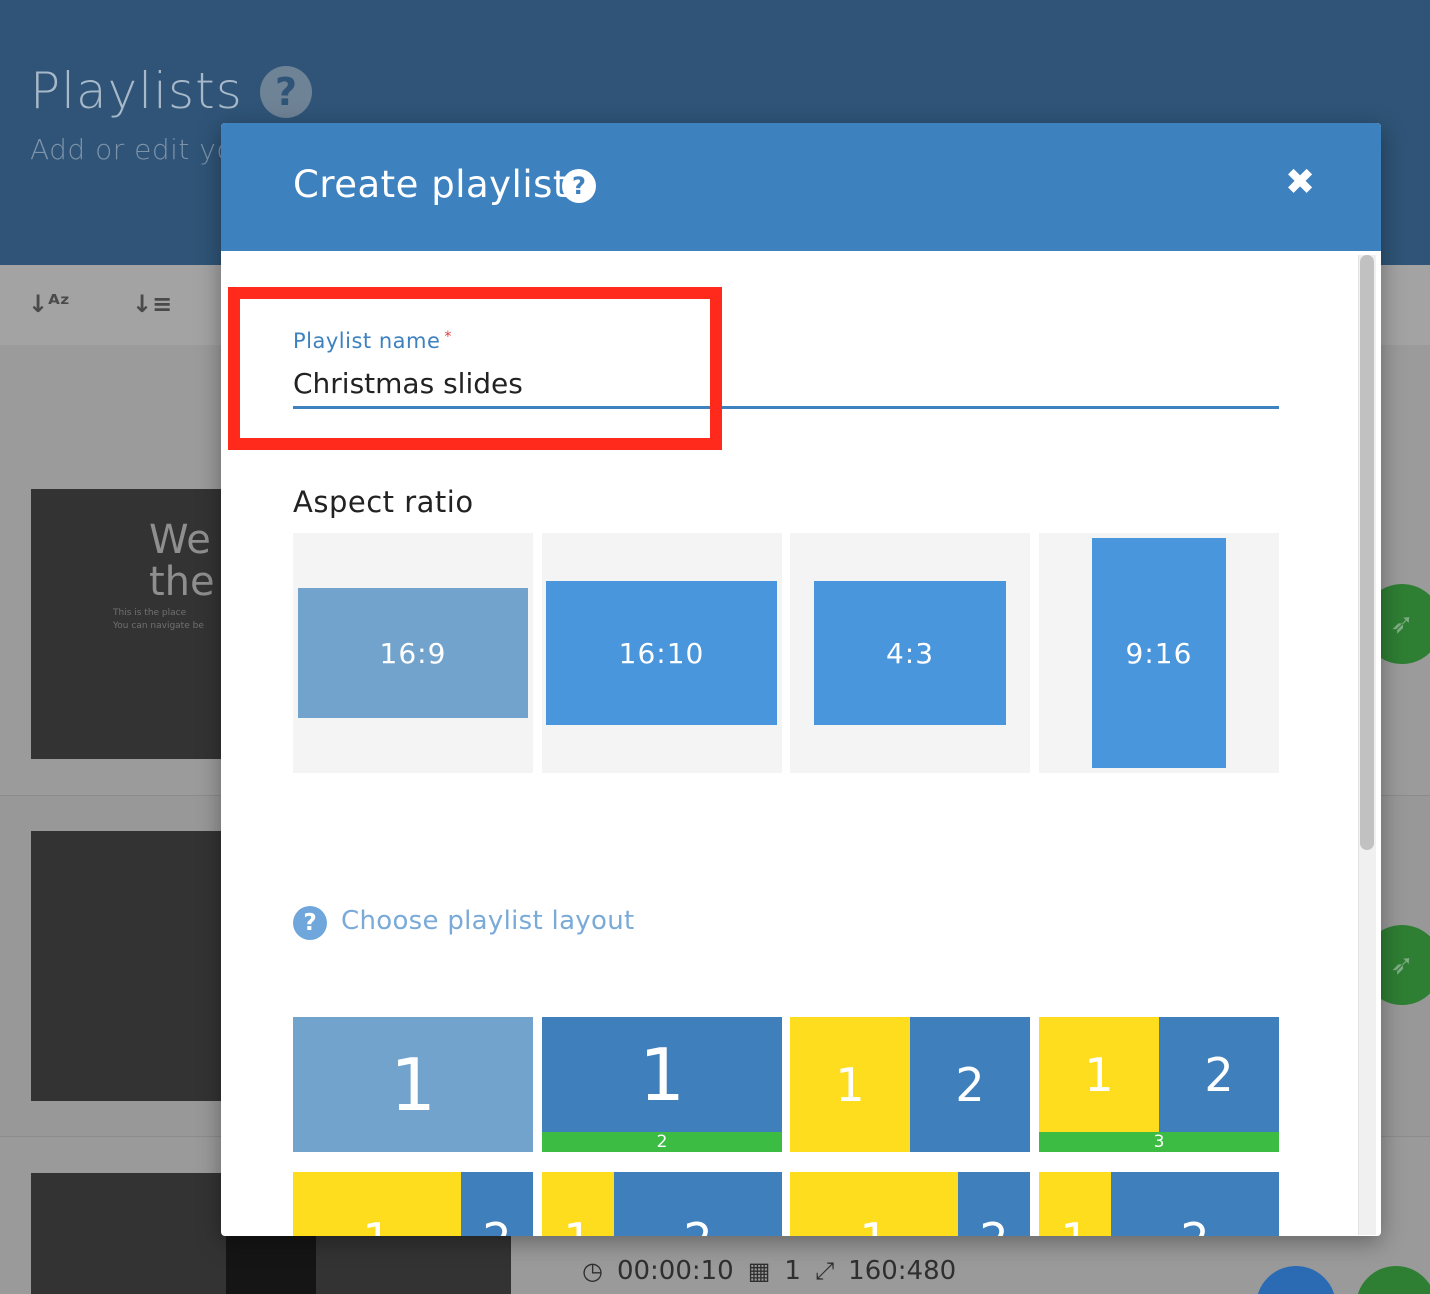 Image resolution: width=1430 pixels, height=1294 pixels. What do you see at coordinates (475, 368) in the screenshot?
I see `highlight-box` at bounding box center [475, 368].